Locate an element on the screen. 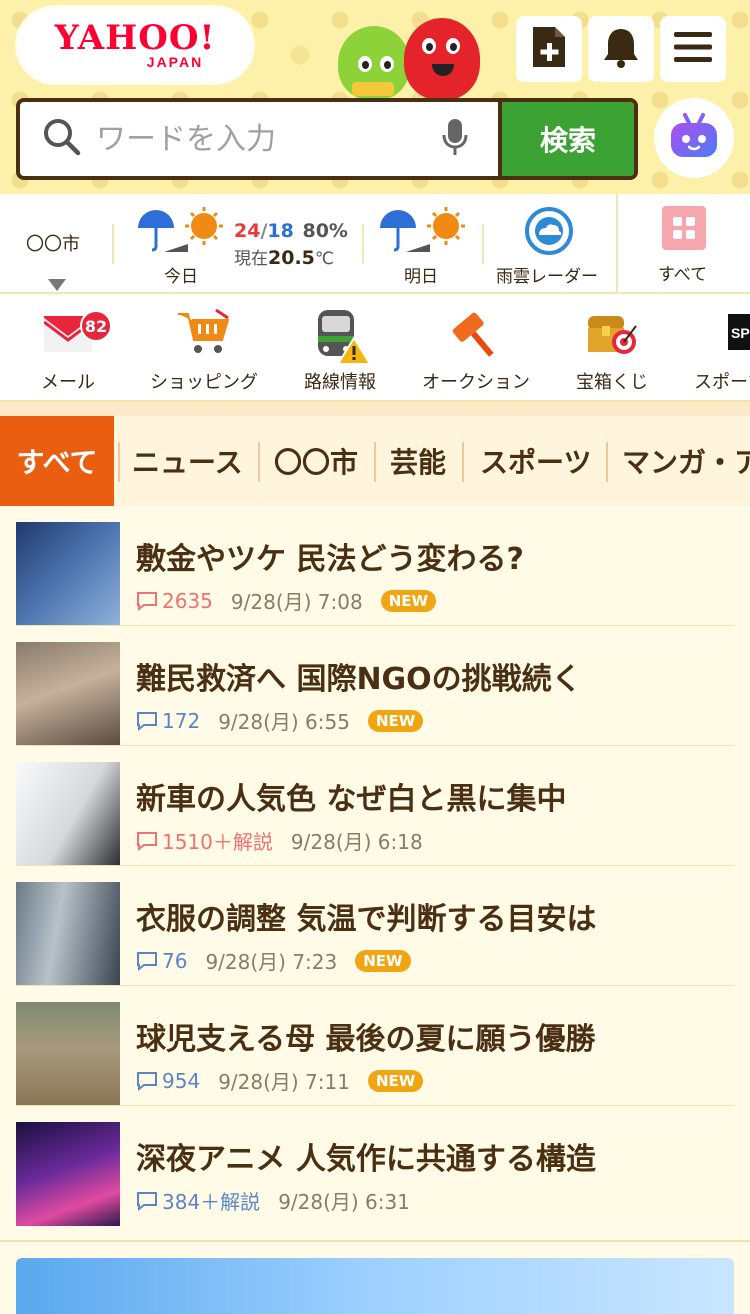 Image resolution: width=750 pixels, height=1314 pixels. bell-icon is located at coordinates (621, 49).